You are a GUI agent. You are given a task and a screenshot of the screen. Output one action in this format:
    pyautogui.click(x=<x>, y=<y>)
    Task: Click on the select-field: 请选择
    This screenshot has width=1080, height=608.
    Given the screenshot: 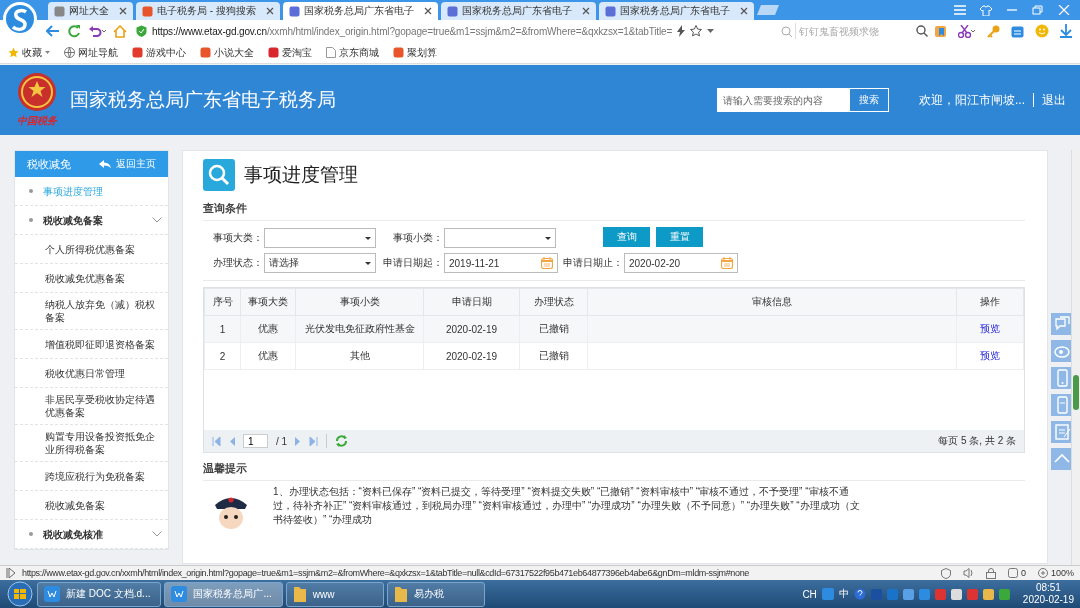 What is the action you would take?
    pyautogui.click(x=320, y=263)
    